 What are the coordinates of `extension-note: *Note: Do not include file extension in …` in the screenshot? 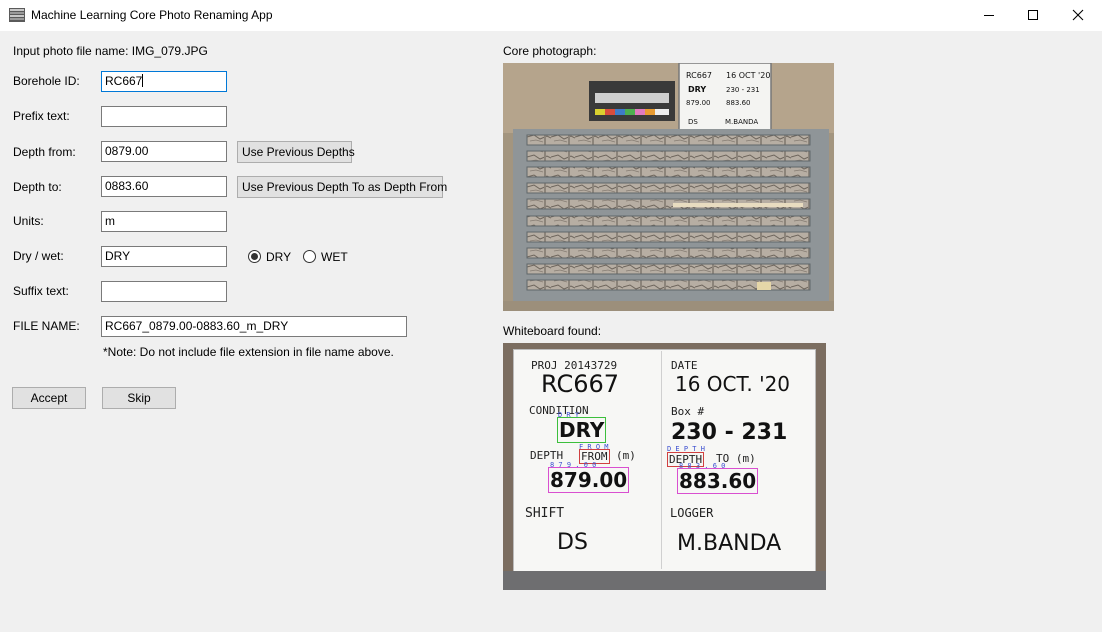 It's located at (248, 352).